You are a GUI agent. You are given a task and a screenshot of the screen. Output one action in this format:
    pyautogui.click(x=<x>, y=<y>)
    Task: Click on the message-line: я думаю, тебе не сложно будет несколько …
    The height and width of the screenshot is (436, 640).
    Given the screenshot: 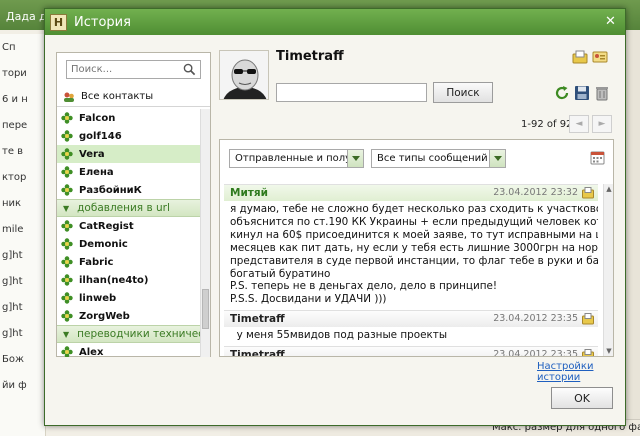 What is the action you would take?
    pyautogui.click(x=414, y=209)
    